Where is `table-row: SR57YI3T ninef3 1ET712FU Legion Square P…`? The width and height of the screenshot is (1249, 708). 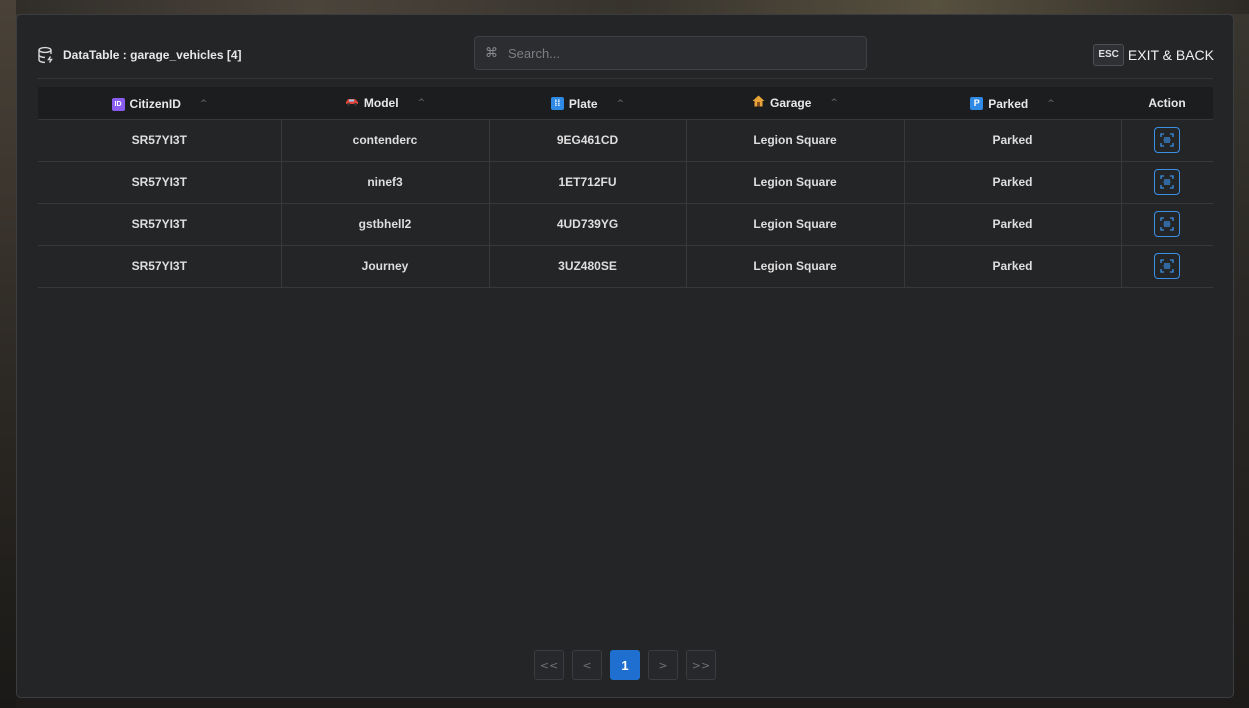
table-row: SR57YI3T ninef3 1ET712FU Legion Square P… is located at coordinates (625, 182).